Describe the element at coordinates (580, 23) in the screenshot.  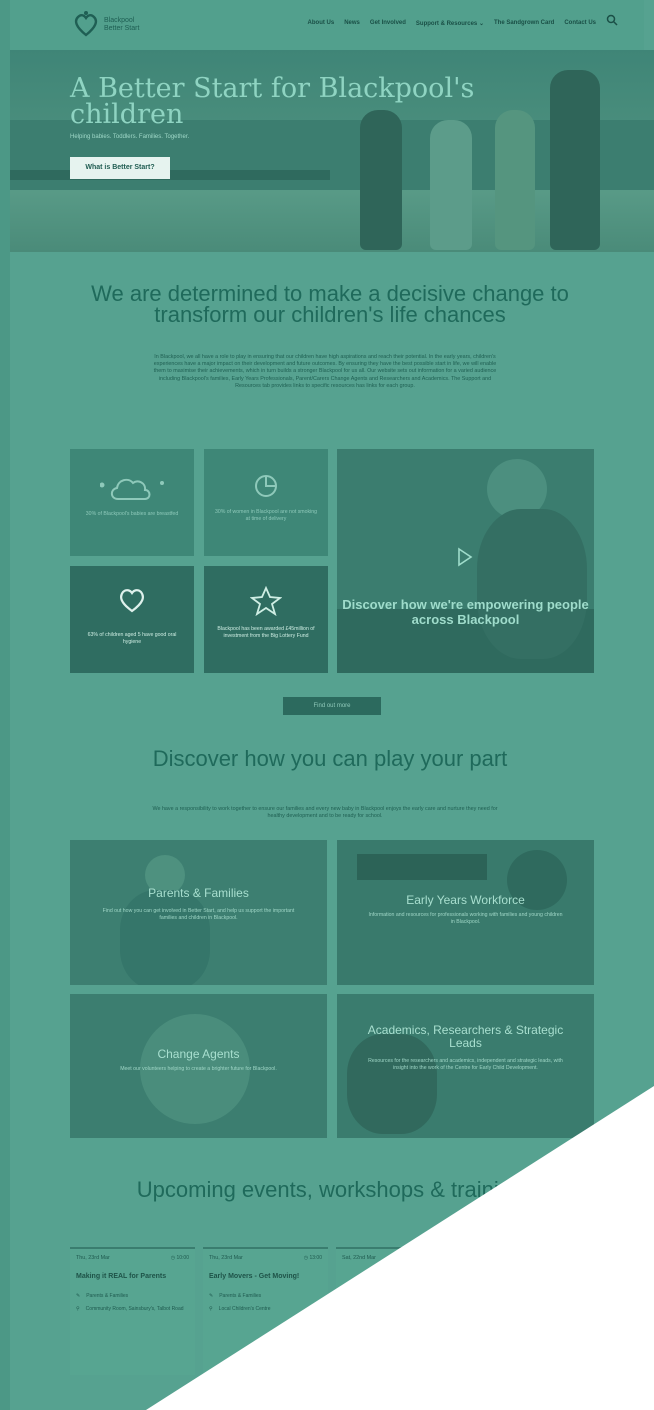
I see `nav-contact-us: Contact Us` at that location.